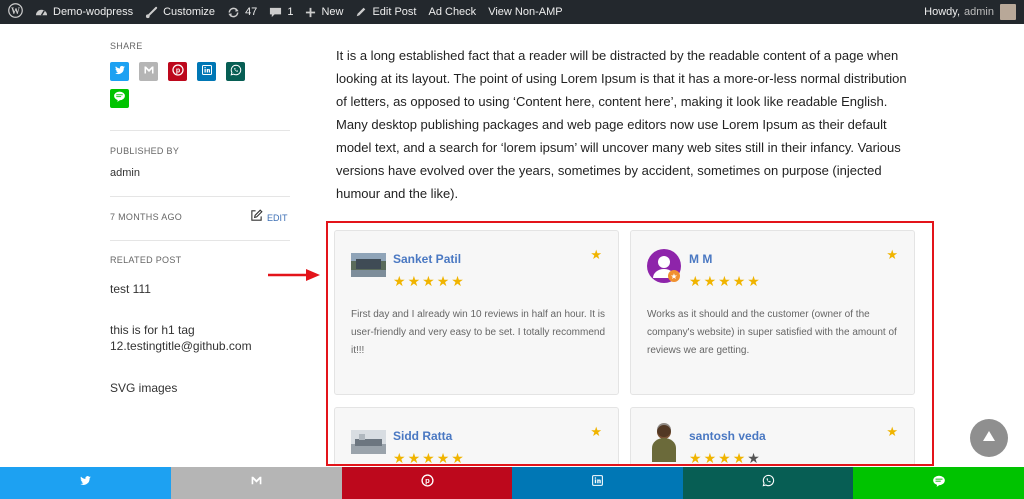 The image size is (1024, 499). I want to click on account-menu: Howdy, admin, so click(974, 12).